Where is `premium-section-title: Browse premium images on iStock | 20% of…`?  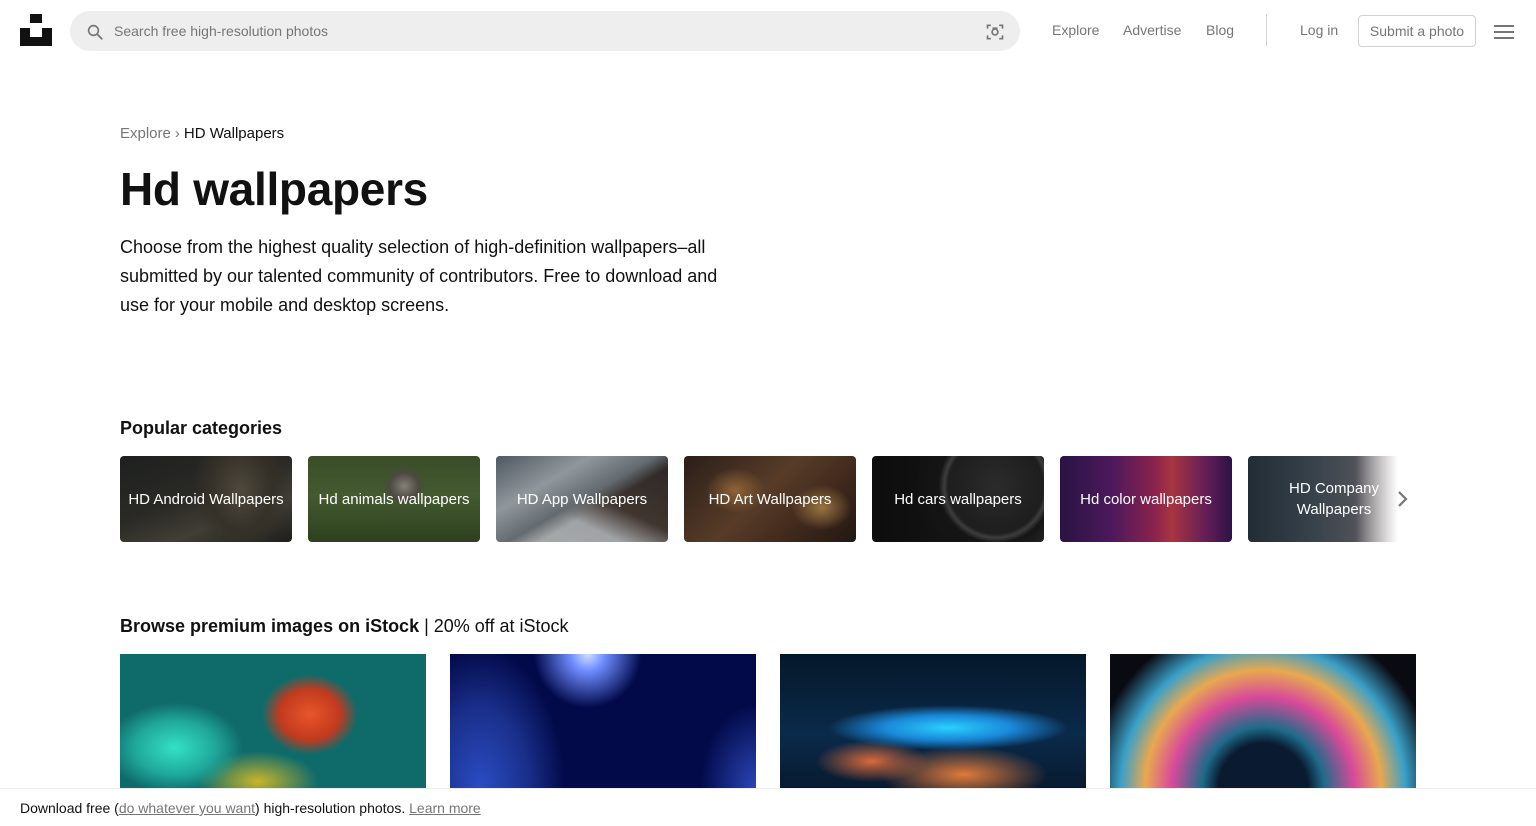 premium-section-title: Browse premium images on iStock | 20% of… is located at coordinates (344, 626).